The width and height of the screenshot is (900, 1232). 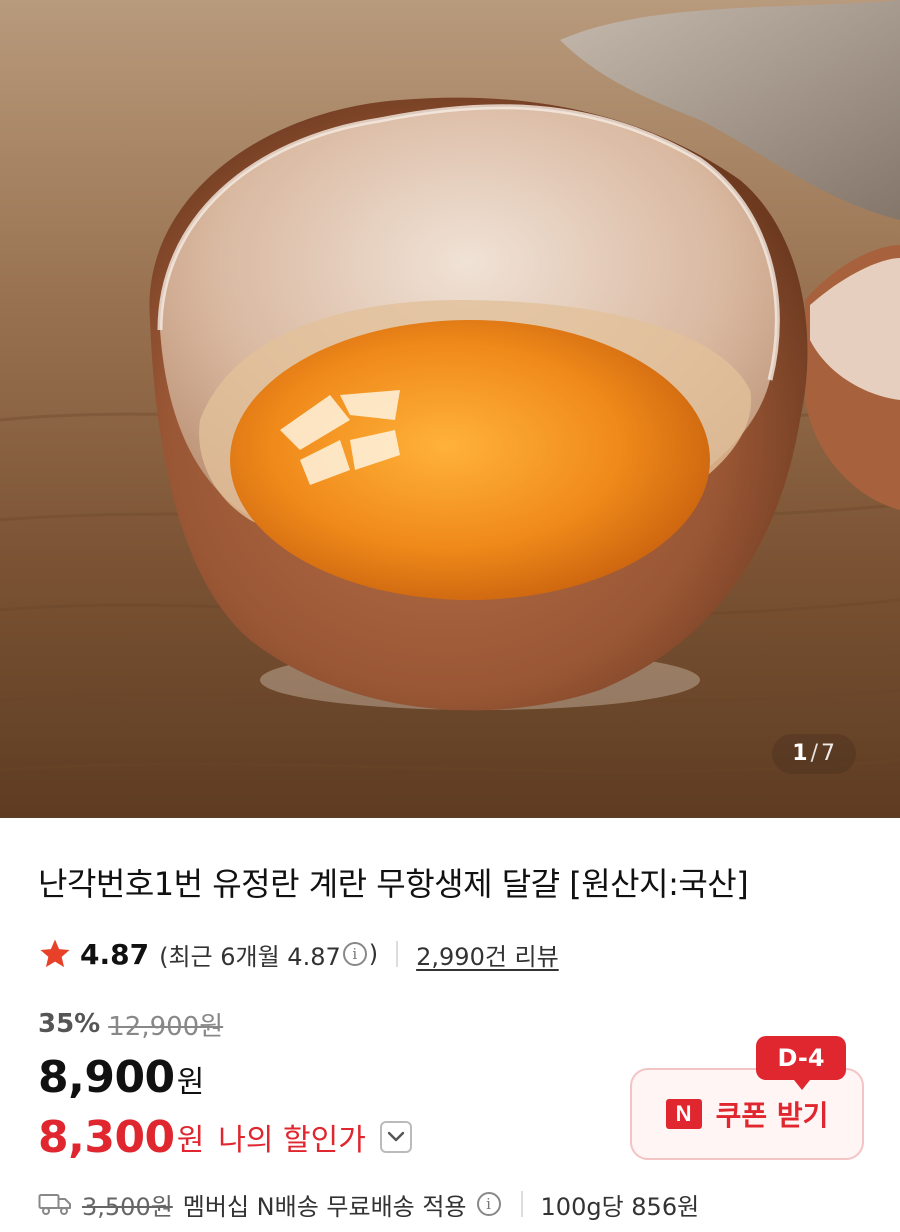 What do you see at coordinates (801, 1063) in the screenshot?
I see `d-day-badge: D-4` at bounding box center [801, 1063].